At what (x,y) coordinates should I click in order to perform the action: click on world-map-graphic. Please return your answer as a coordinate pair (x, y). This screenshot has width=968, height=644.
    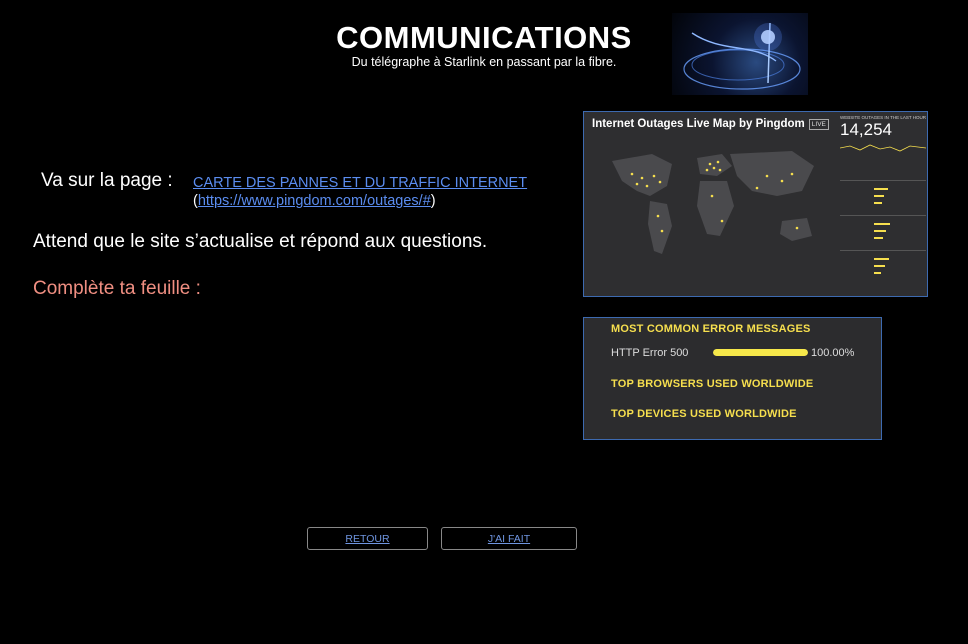
    Looking at the image, I should click on (713, 202).